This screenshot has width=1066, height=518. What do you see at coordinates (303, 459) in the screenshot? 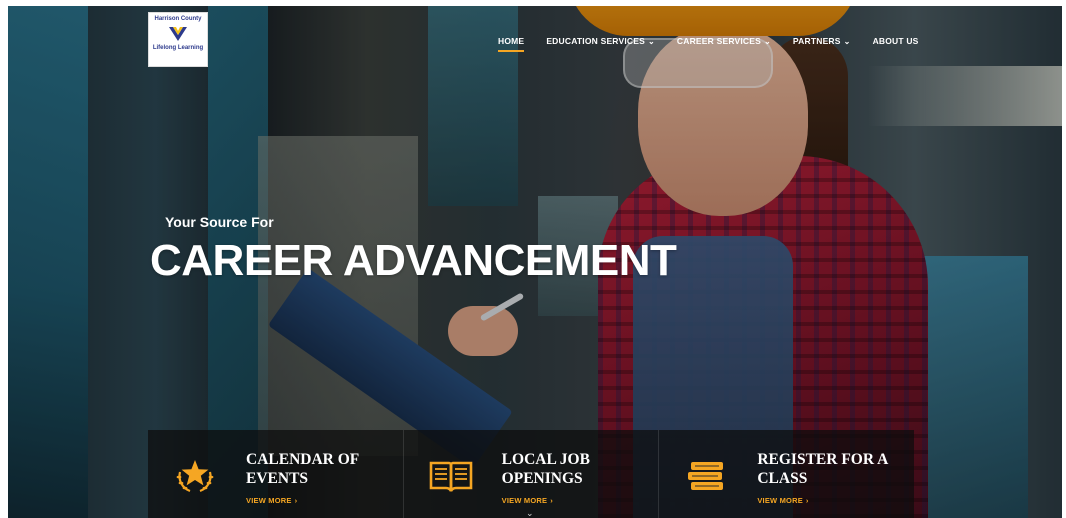
I see `card-title-line-1: CALENDAR OF` at bounding box center [303, 459].